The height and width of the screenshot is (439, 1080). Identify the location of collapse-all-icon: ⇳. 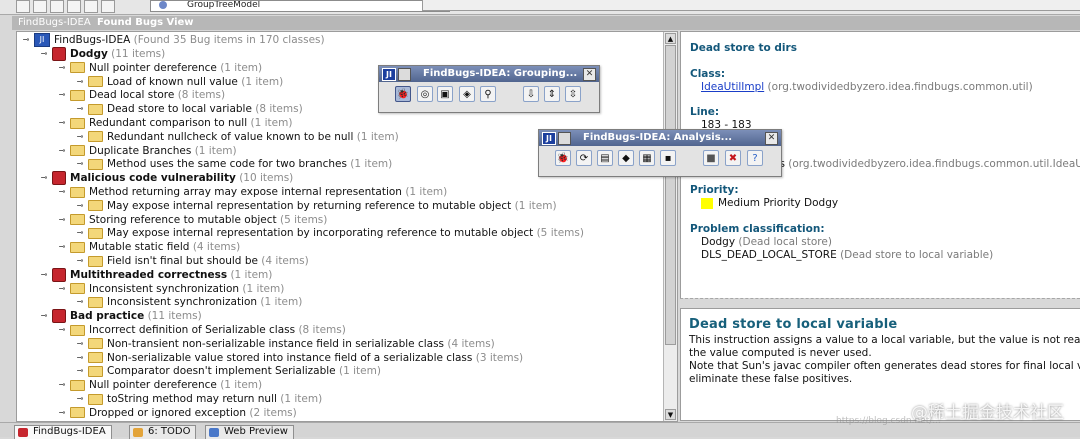
(573, 94).